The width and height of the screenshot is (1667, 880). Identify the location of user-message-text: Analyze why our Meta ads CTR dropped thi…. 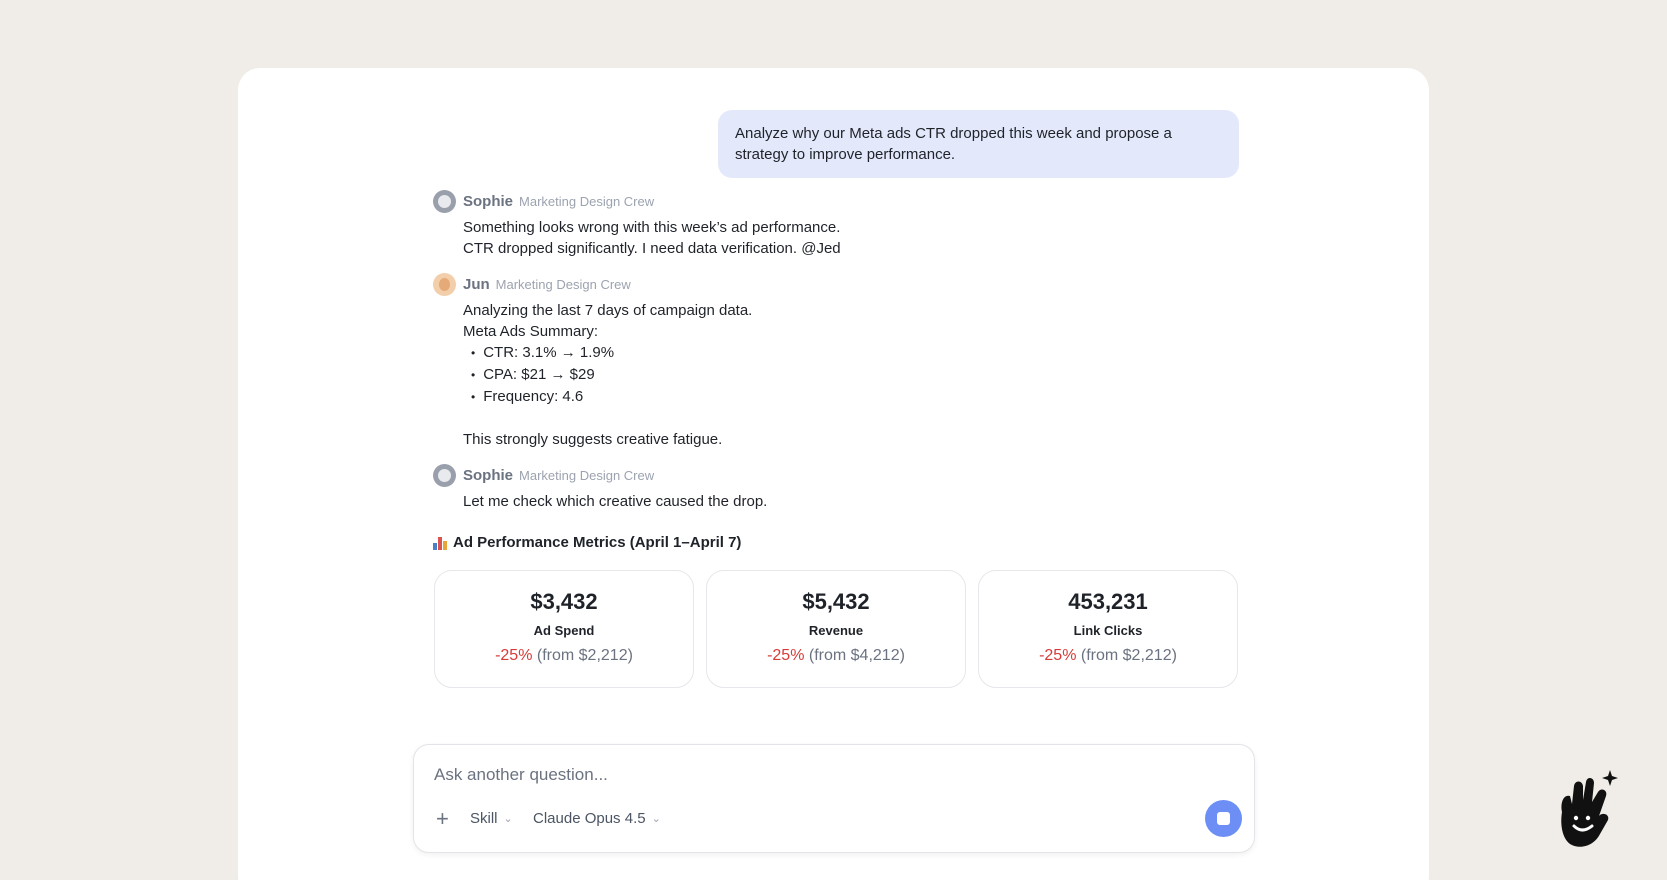
(953, 144).